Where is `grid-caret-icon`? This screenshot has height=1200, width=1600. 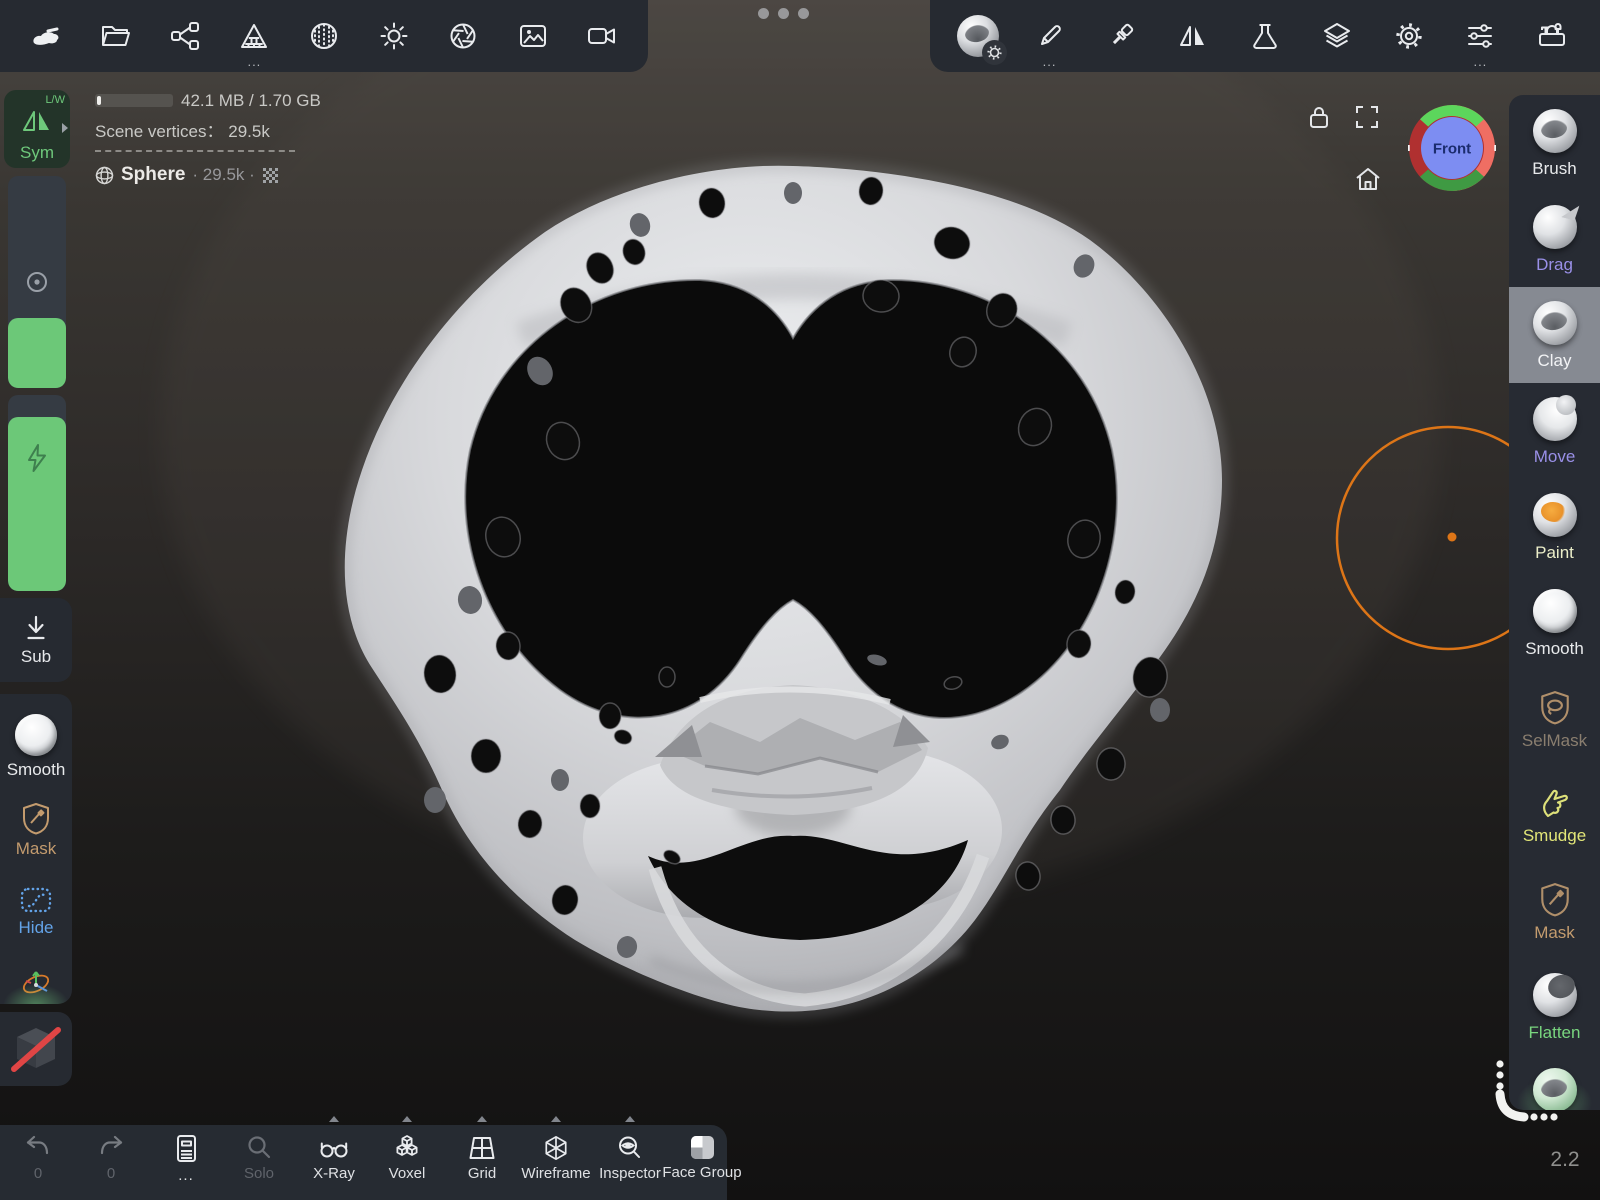
grid-caret-icon is located at coordinates (482, 1119).